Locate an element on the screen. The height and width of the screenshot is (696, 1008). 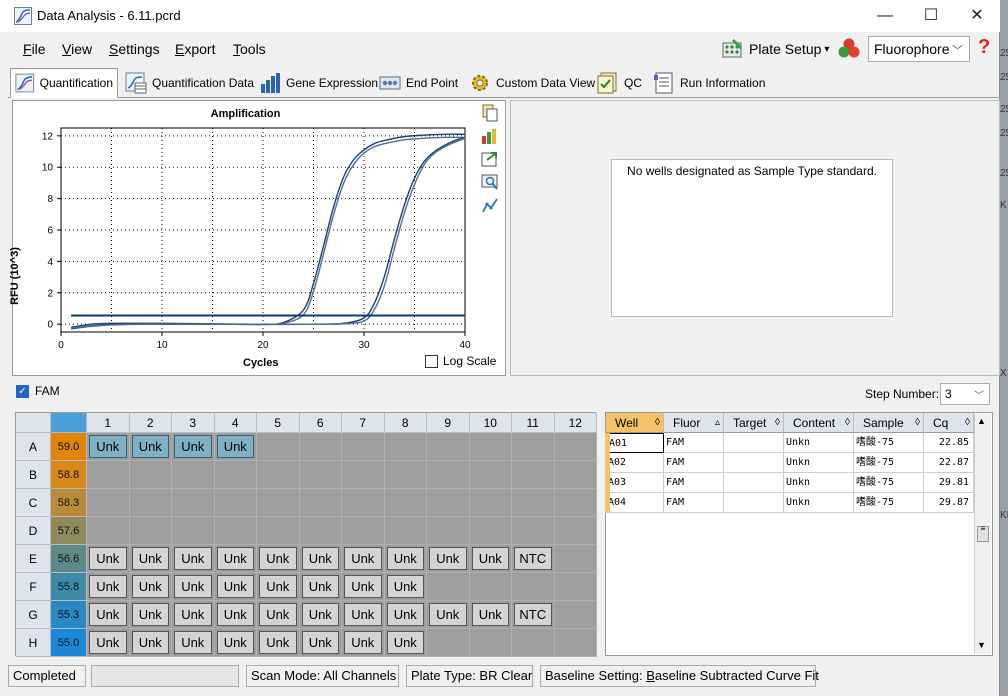
step-number-select: 3 ﹀ is located at coordinates (965, 394).